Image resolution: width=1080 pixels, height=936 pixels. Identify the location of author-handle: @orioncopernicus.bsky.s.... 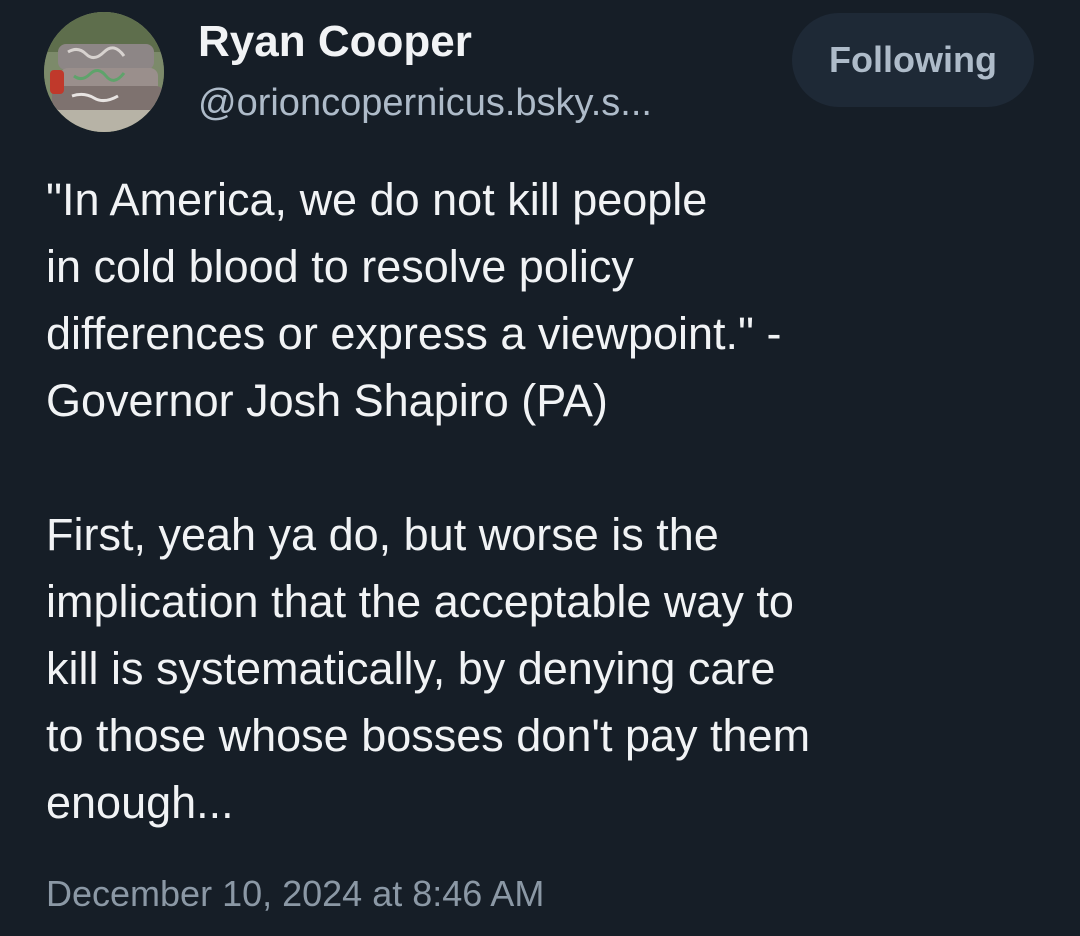
(425, 103).